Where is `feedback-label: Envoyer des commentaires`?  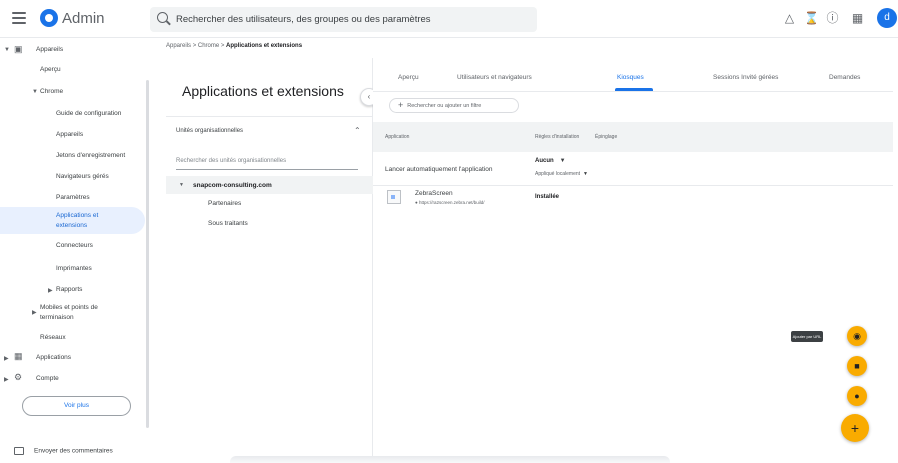 feedback-label: Envoyer des commentaires is located at coordinates (73, 451).